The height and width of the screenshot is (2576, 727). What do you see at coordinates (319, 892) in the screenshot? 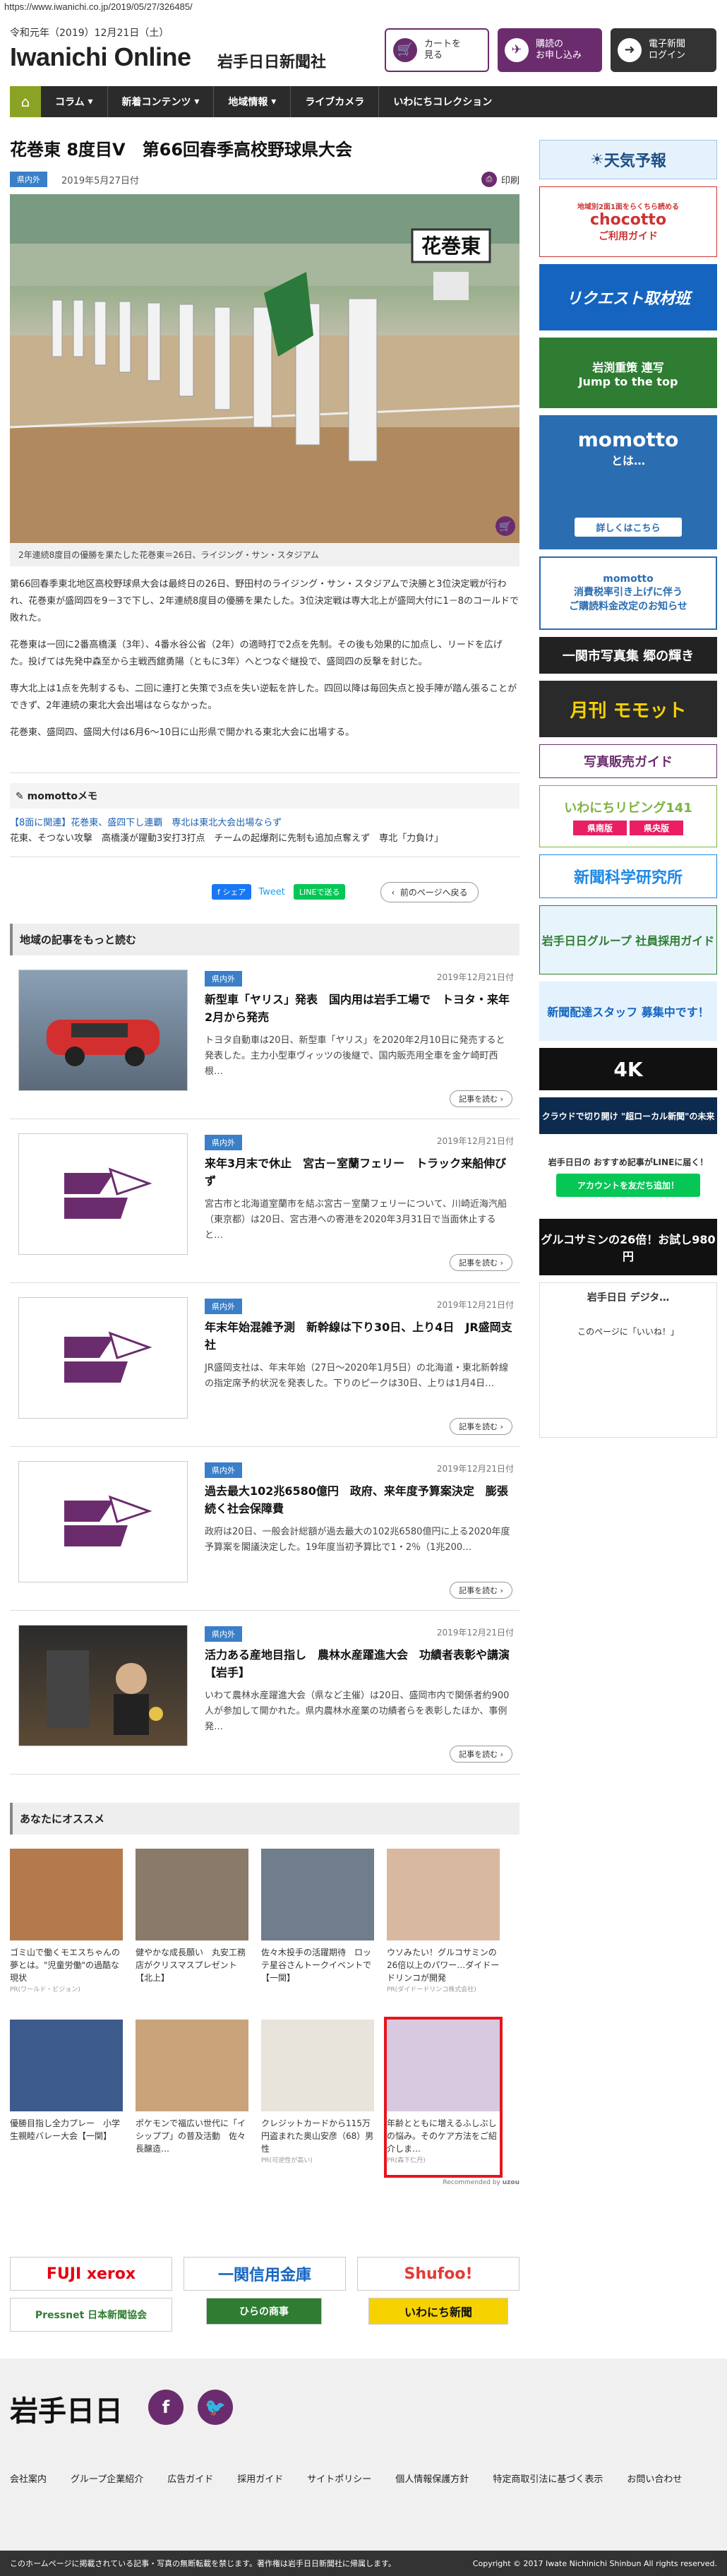
I see `line-share-button: LINEで送る` at bounding box center [319, 892].